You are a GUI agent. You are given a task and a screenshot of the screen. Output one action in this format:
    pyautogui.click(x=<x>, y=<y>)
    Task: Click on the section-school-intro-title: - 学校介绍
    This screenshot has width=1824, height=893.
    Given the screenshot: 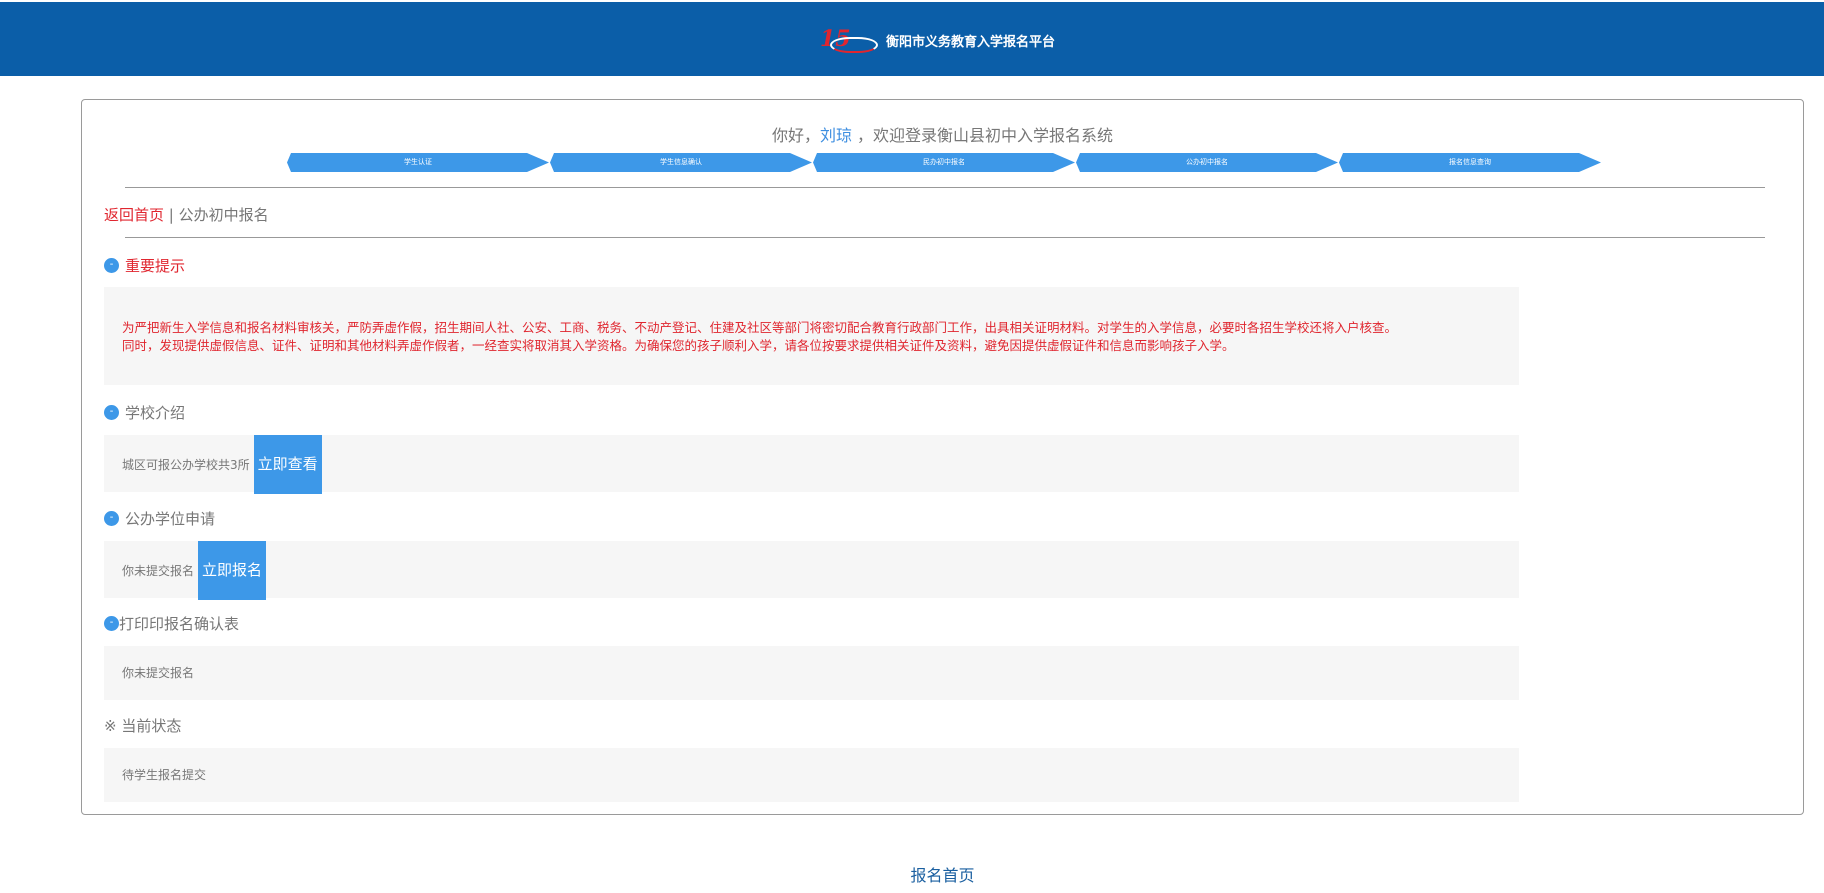 What is the action you would take?
    pyautogui.click(x=144, y=412)
    